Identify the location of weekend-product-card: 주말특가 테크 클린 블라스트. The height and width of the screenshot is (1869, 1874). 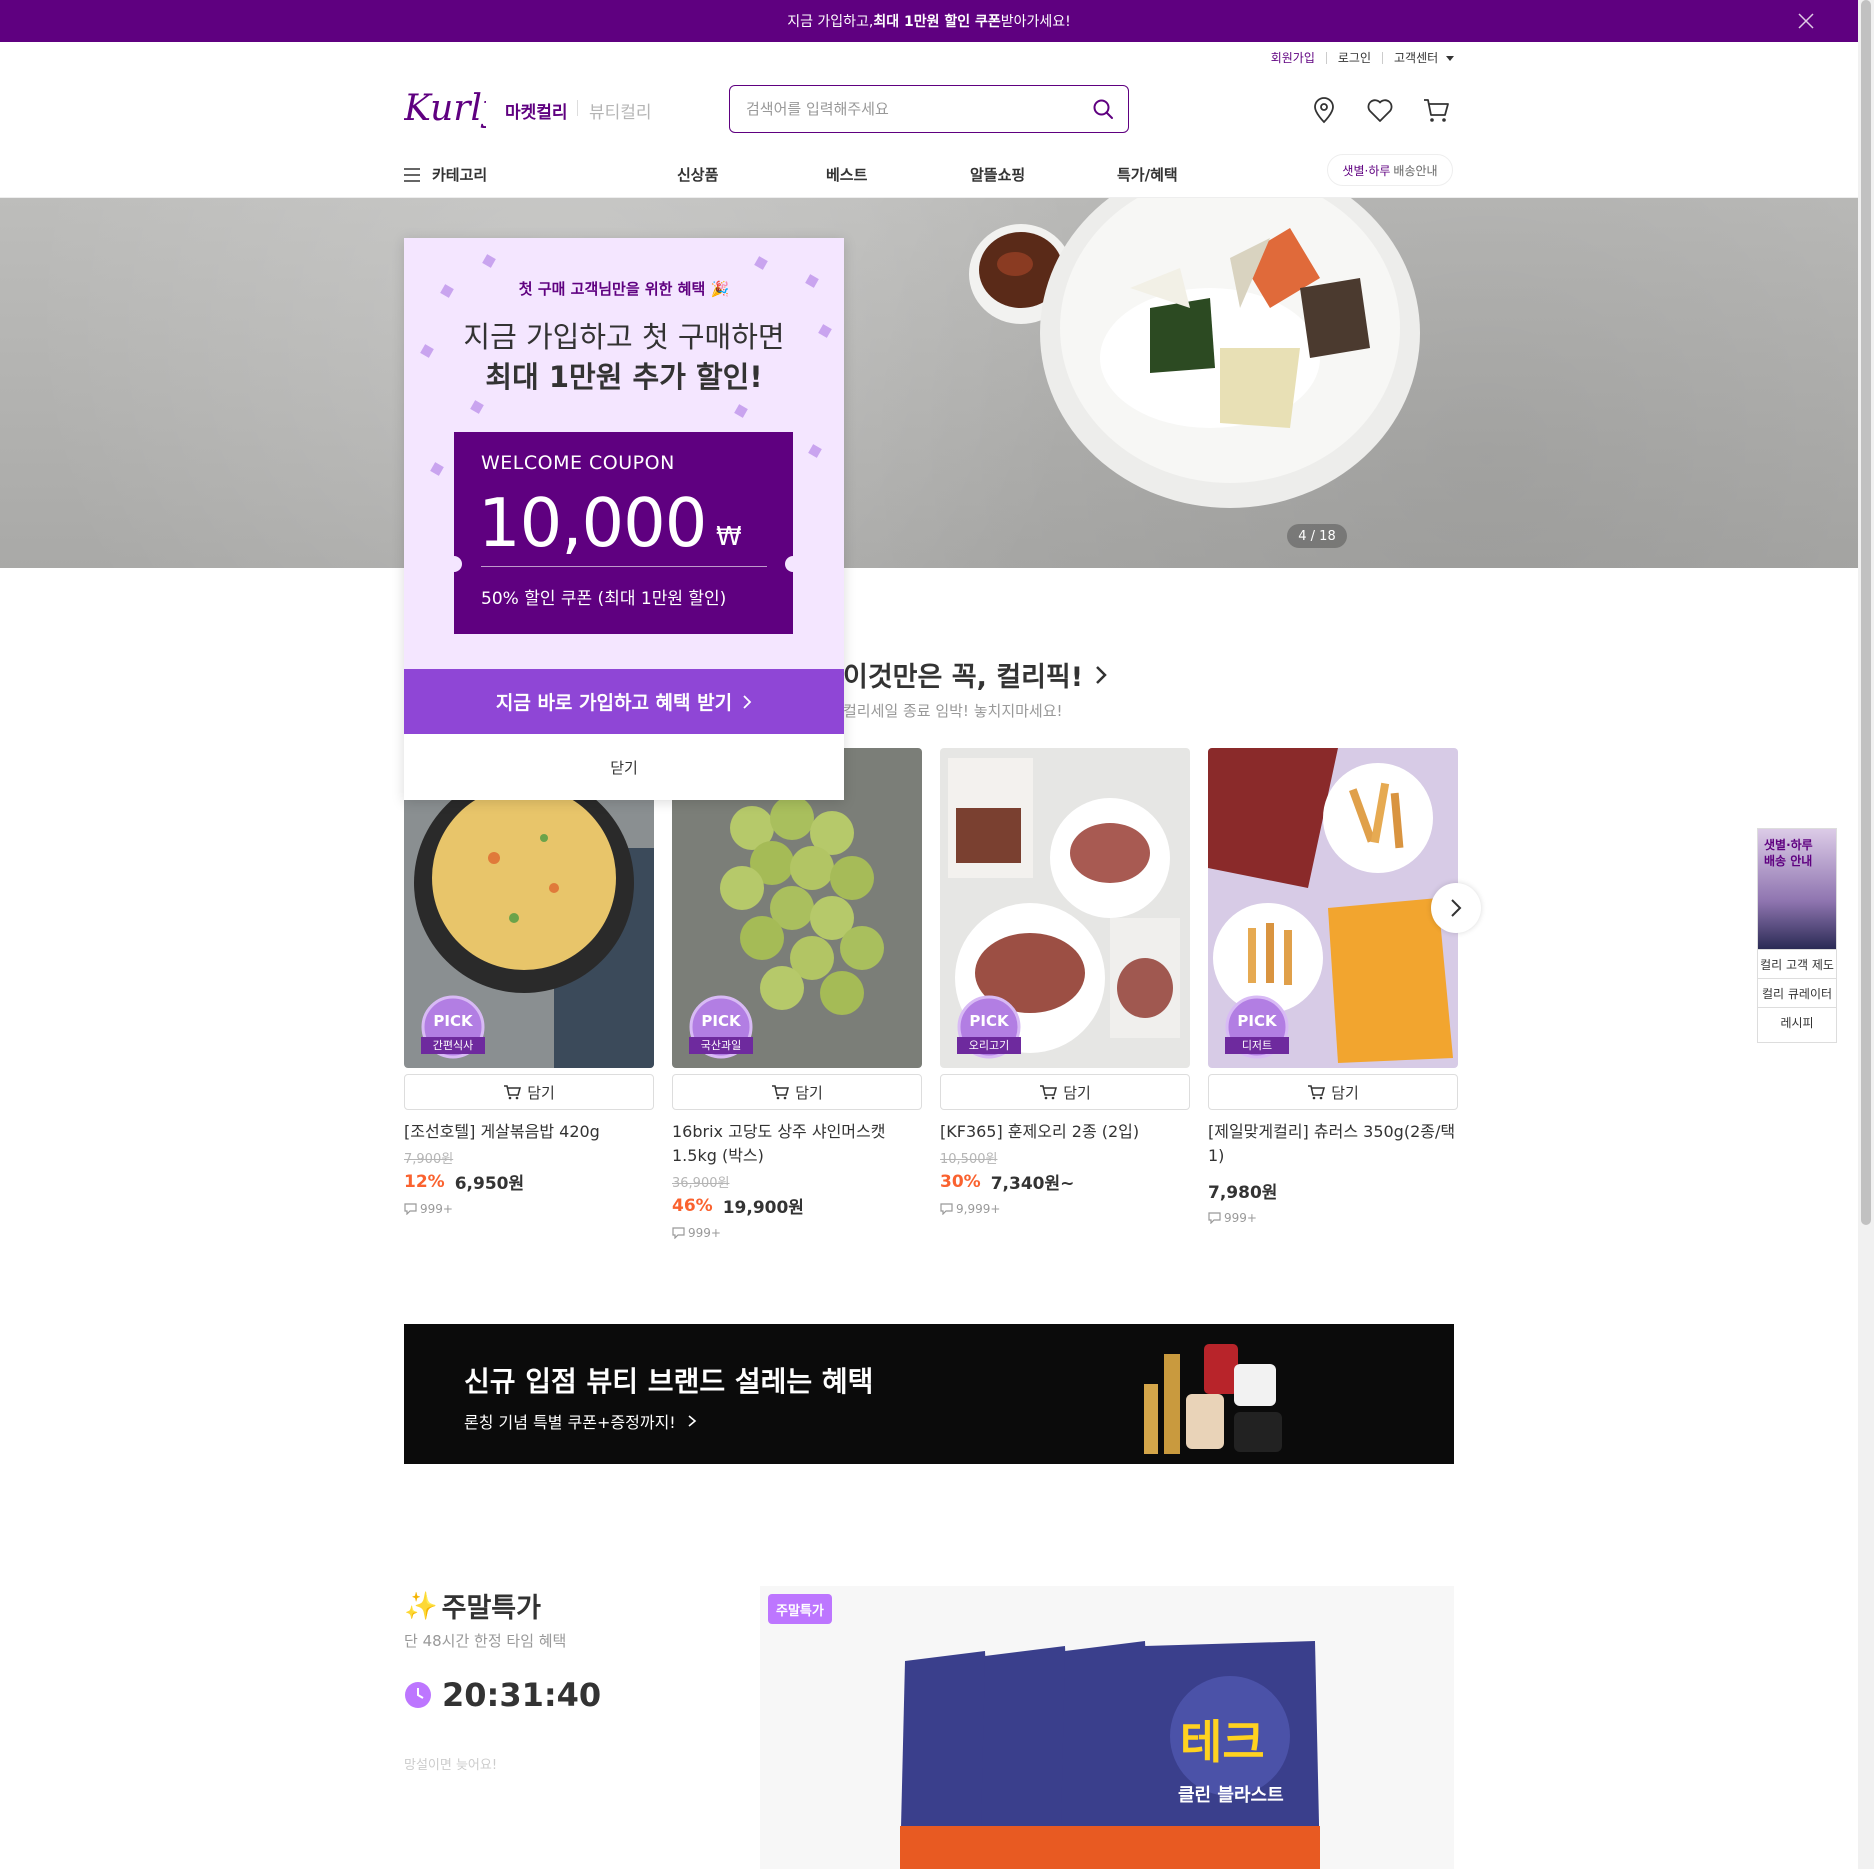
(1107, 1727).